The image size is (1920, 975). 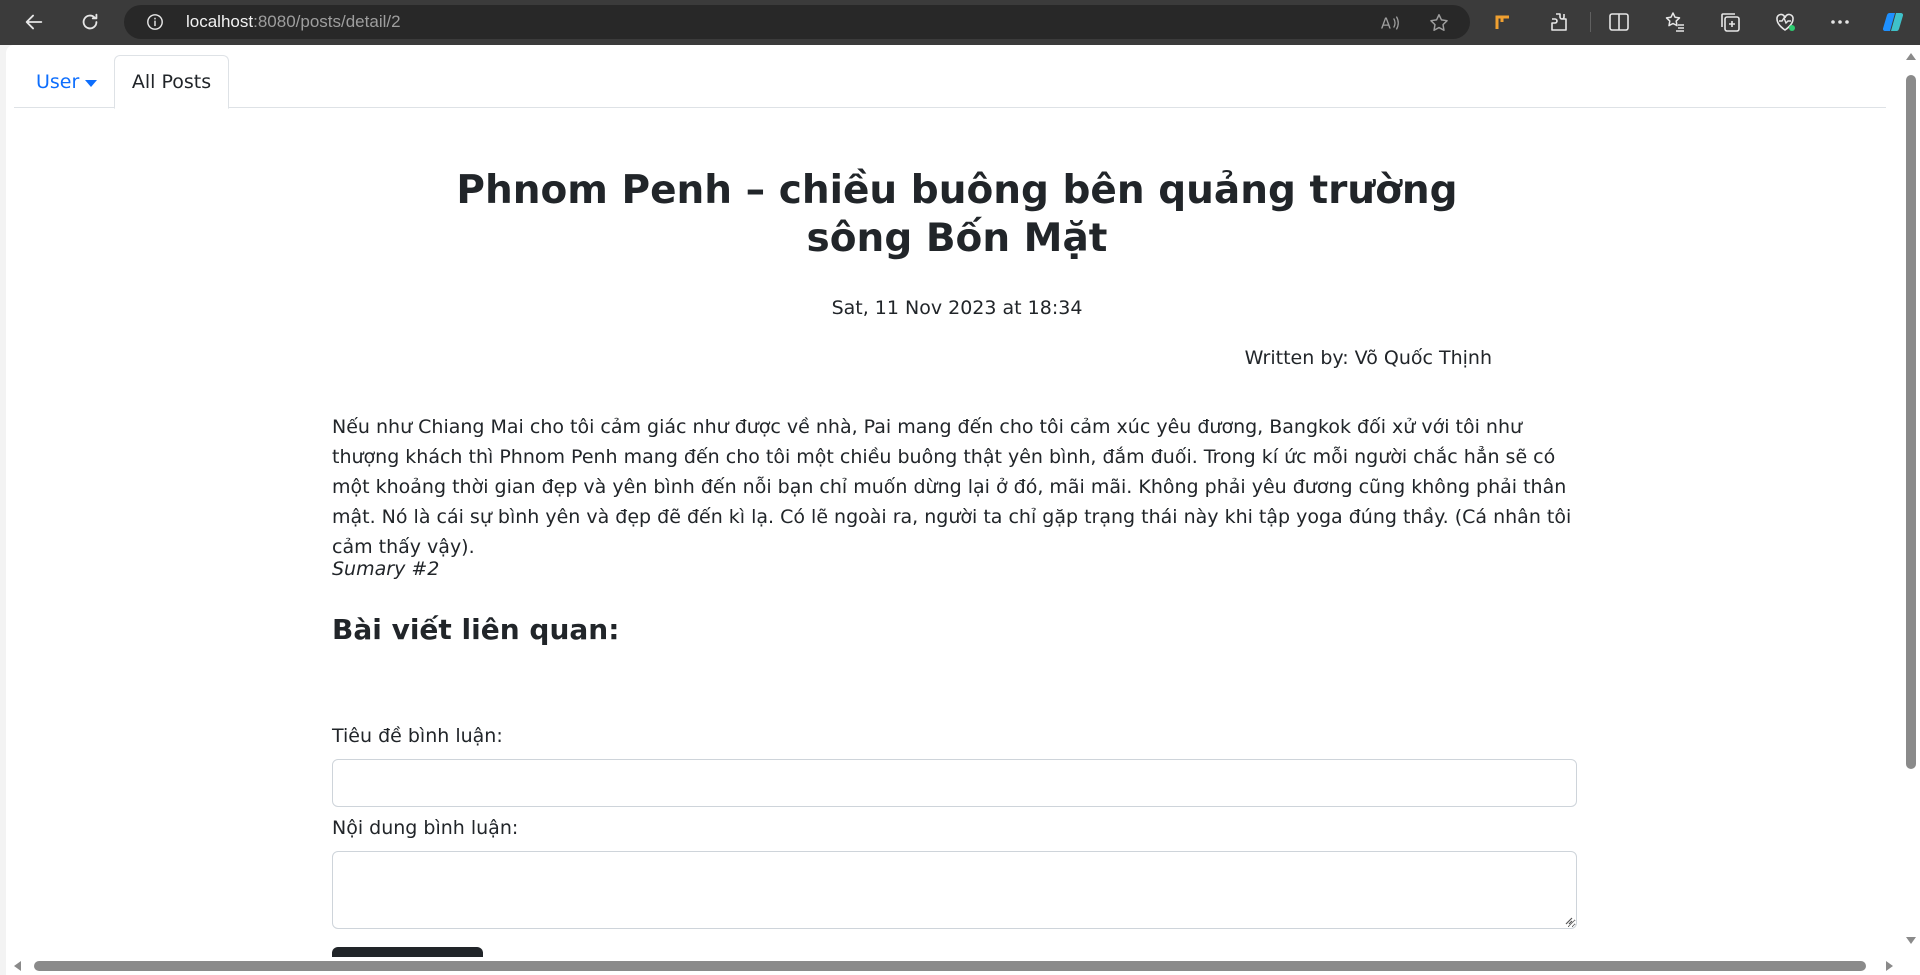 What do you see at coordinates (171, 82) in the screenshot?
I see `tab-all-posts: All Posts` at bounding box center [171, 82].